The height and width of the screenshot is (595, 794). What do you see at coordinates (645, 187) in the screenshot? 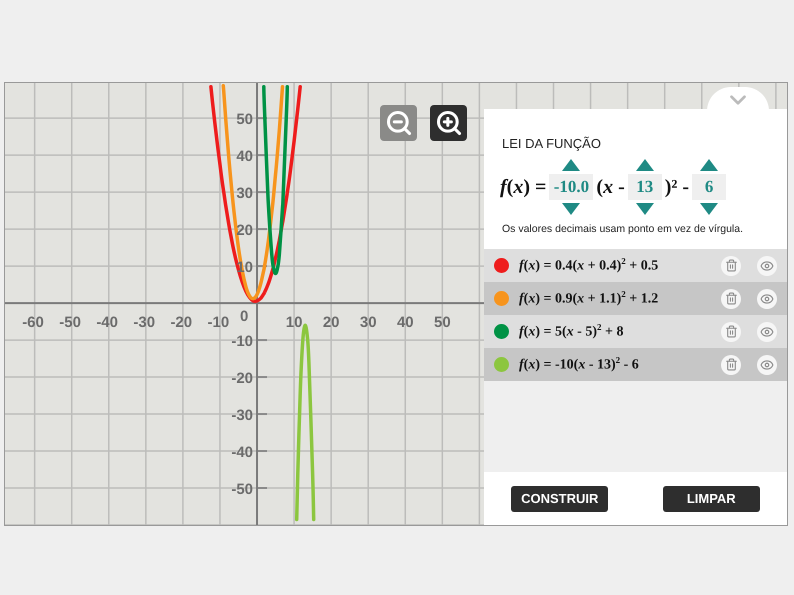
I see `value-field: 13` at bounding box center [645, 187].